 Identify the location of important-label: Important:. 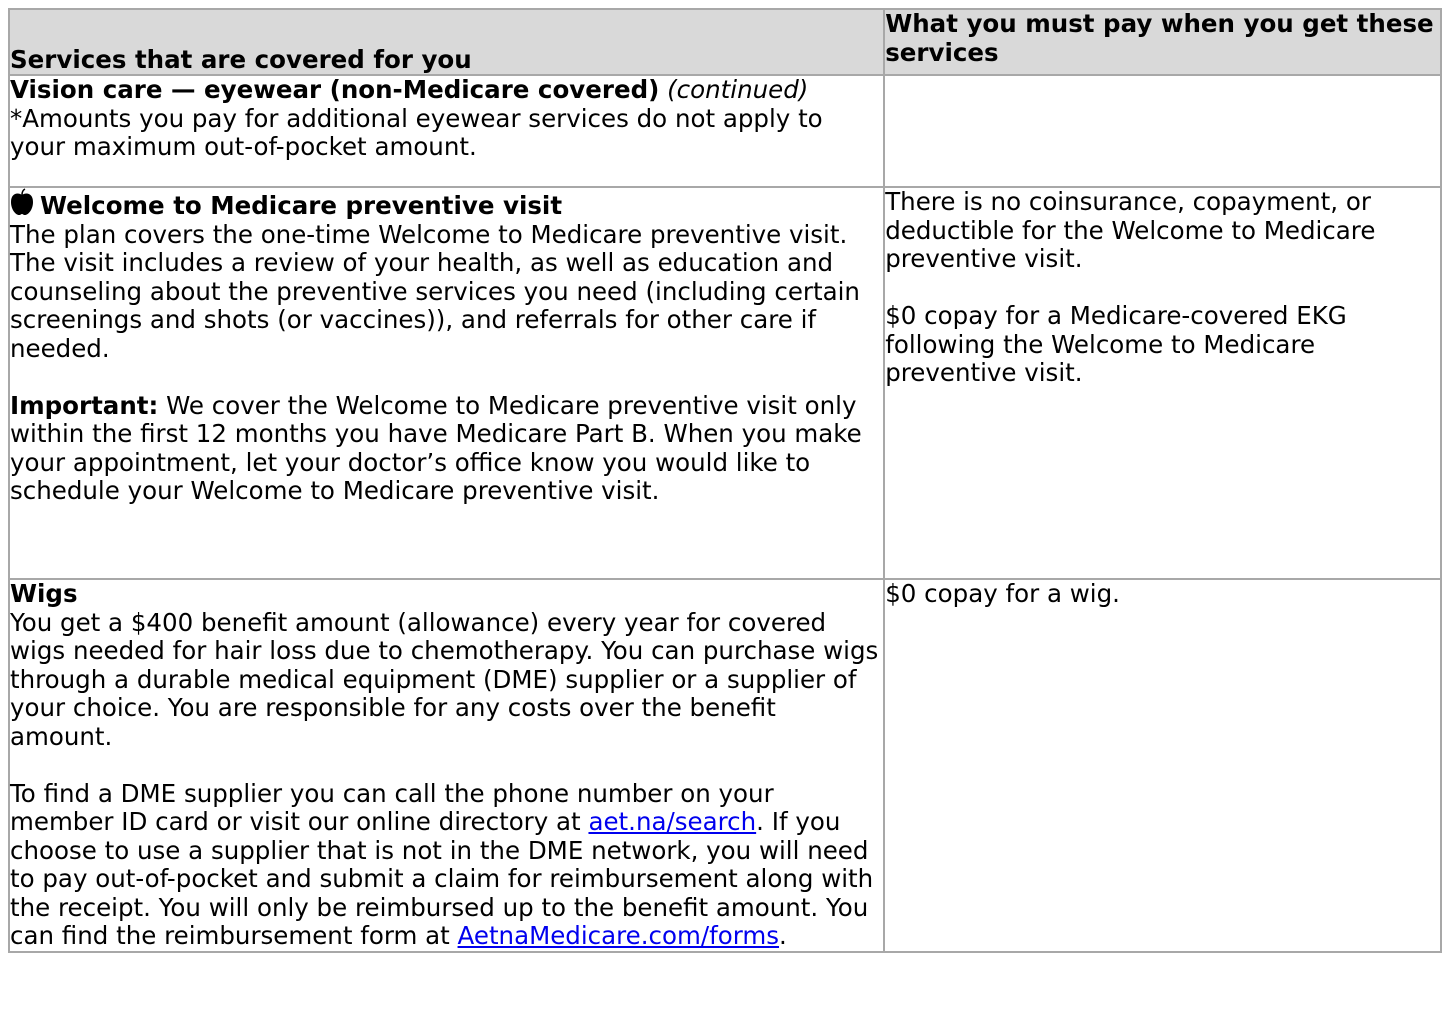
(84, 405).